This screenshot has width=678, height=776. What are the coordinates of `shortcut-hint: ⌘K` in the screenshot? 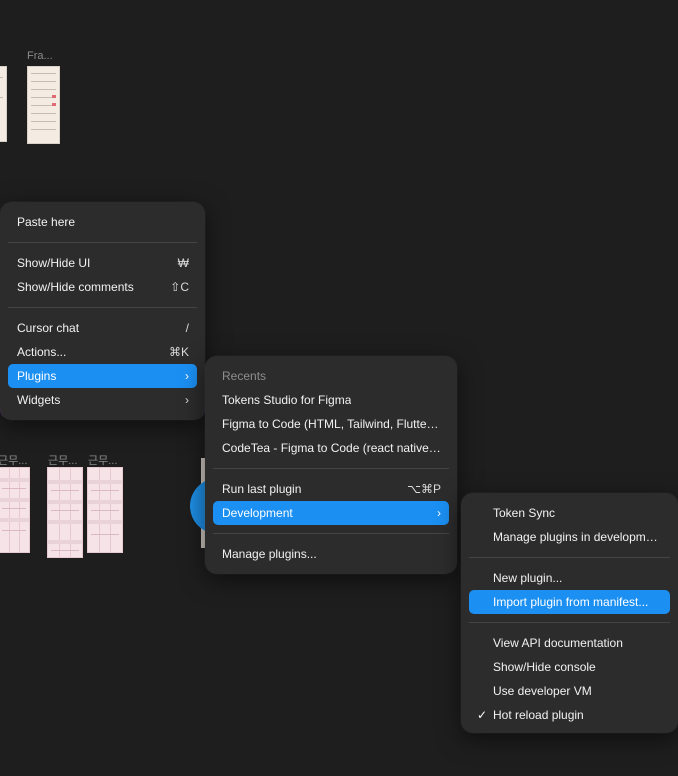 It's located at (178, 352).